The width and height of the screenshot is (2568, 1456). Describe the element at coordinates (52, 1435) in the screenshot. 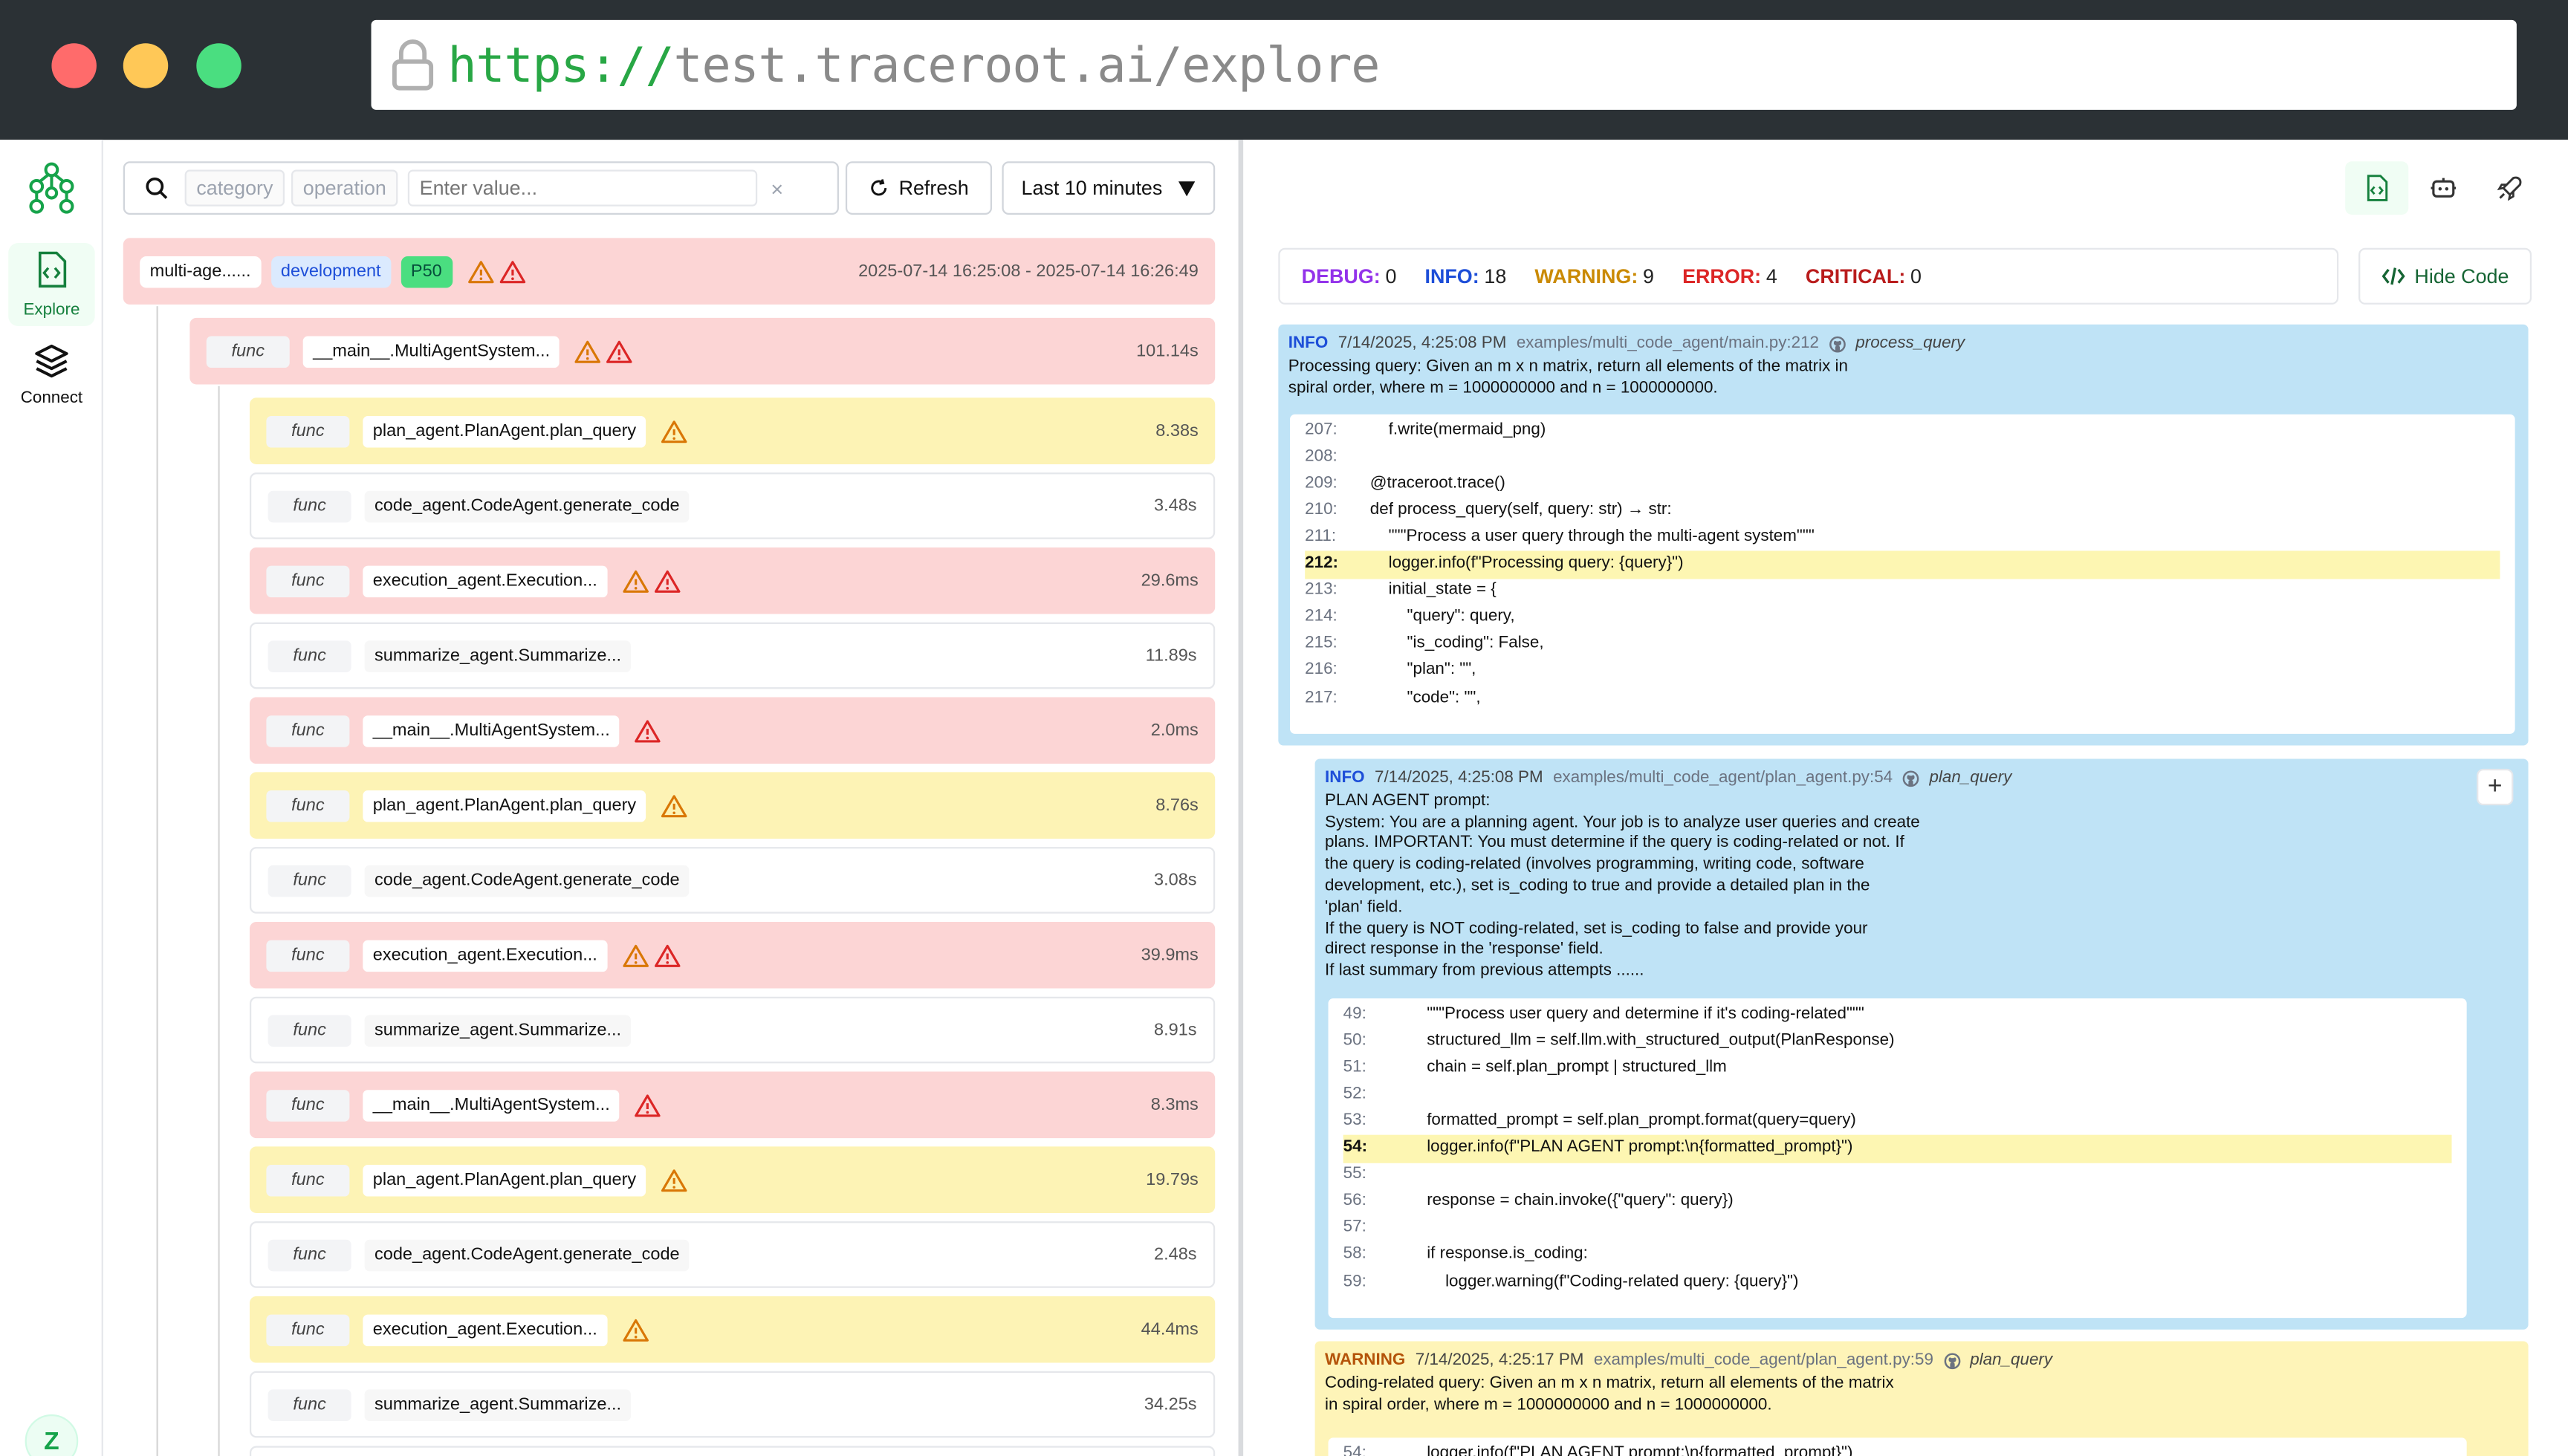

I see `user-avatar: Z` at that location.